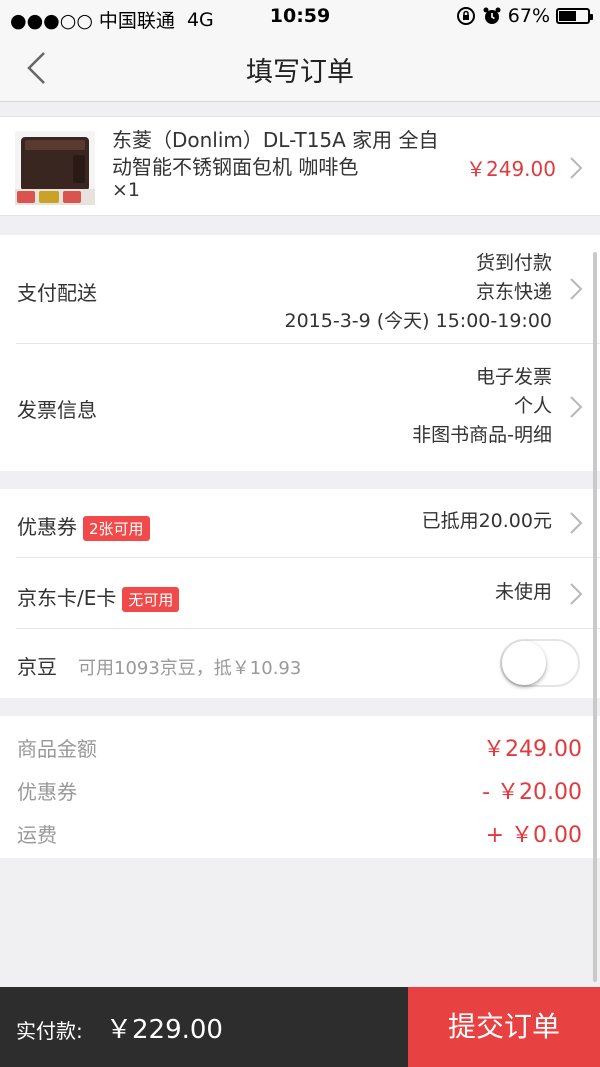  I want to click on rotation-lock-icon, so click(465, 16).